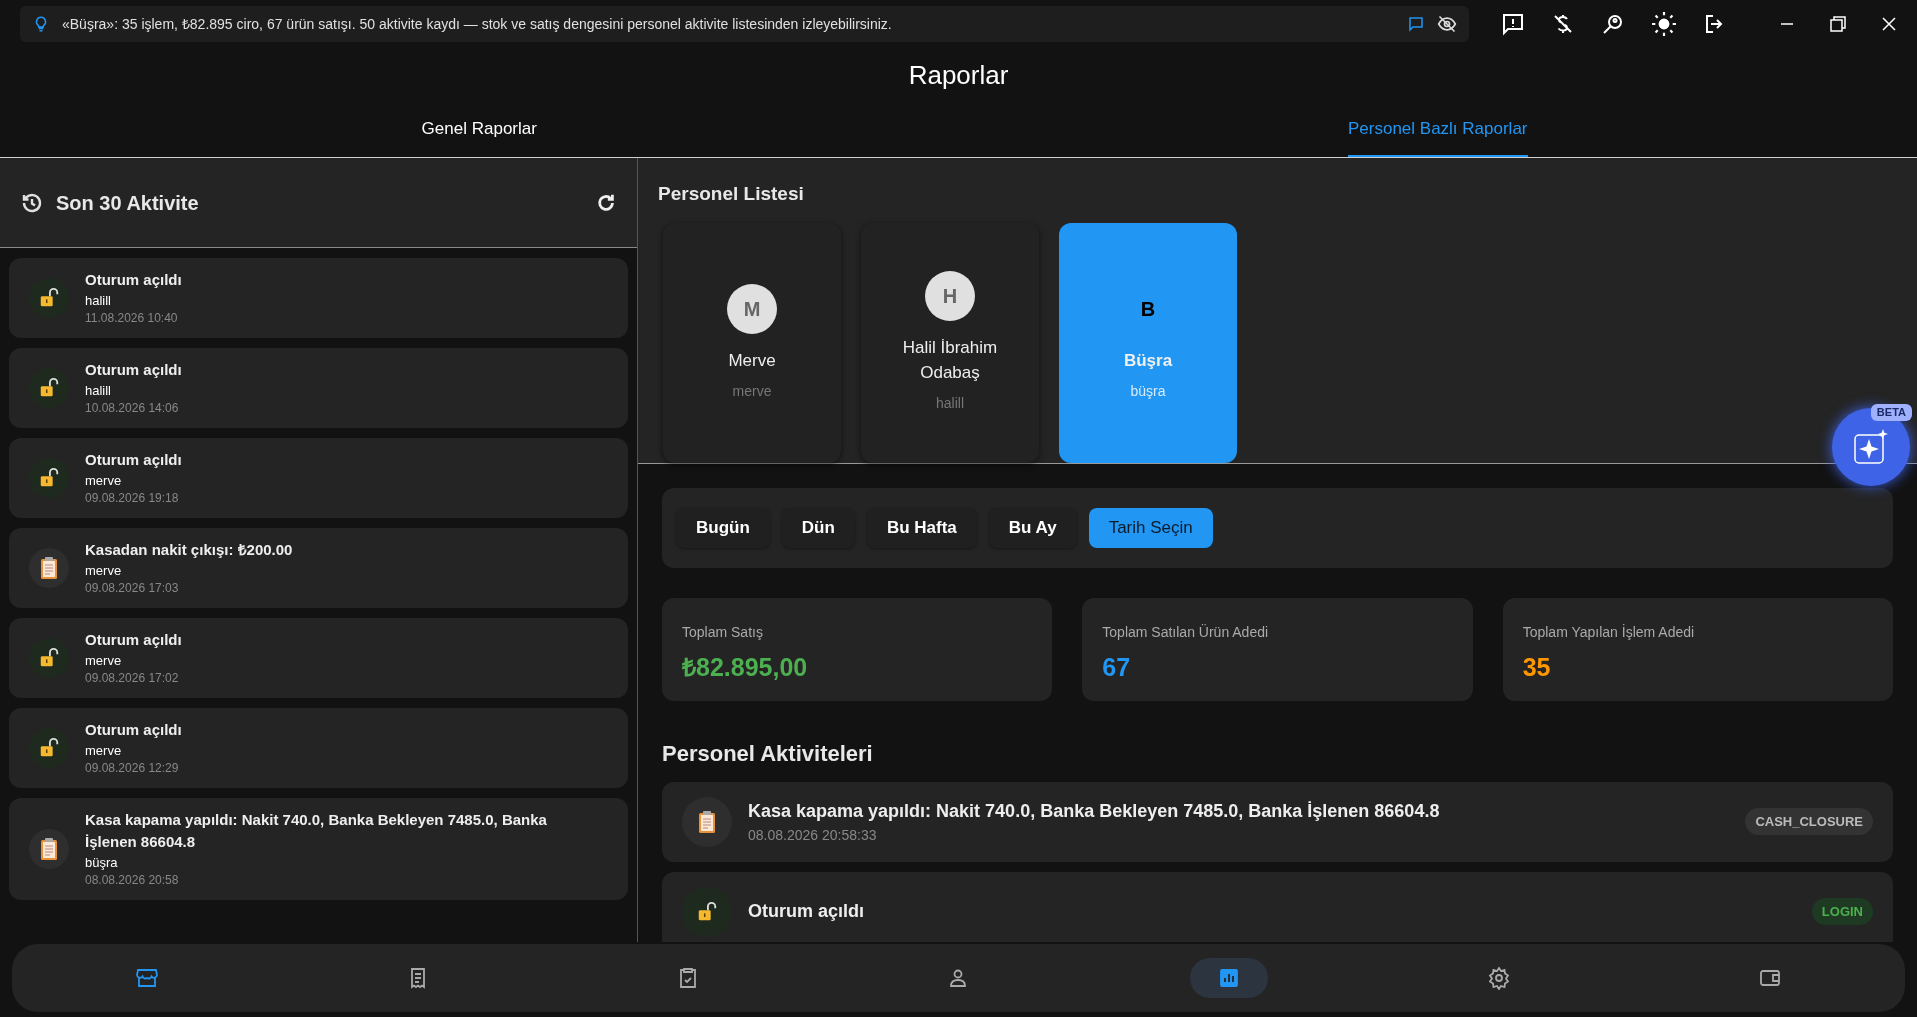 The image size is (1917, 1017). Describe the element at coordinates (723, 632) in the screenshot. I see `stat-label: Toplam Satış` at that location.